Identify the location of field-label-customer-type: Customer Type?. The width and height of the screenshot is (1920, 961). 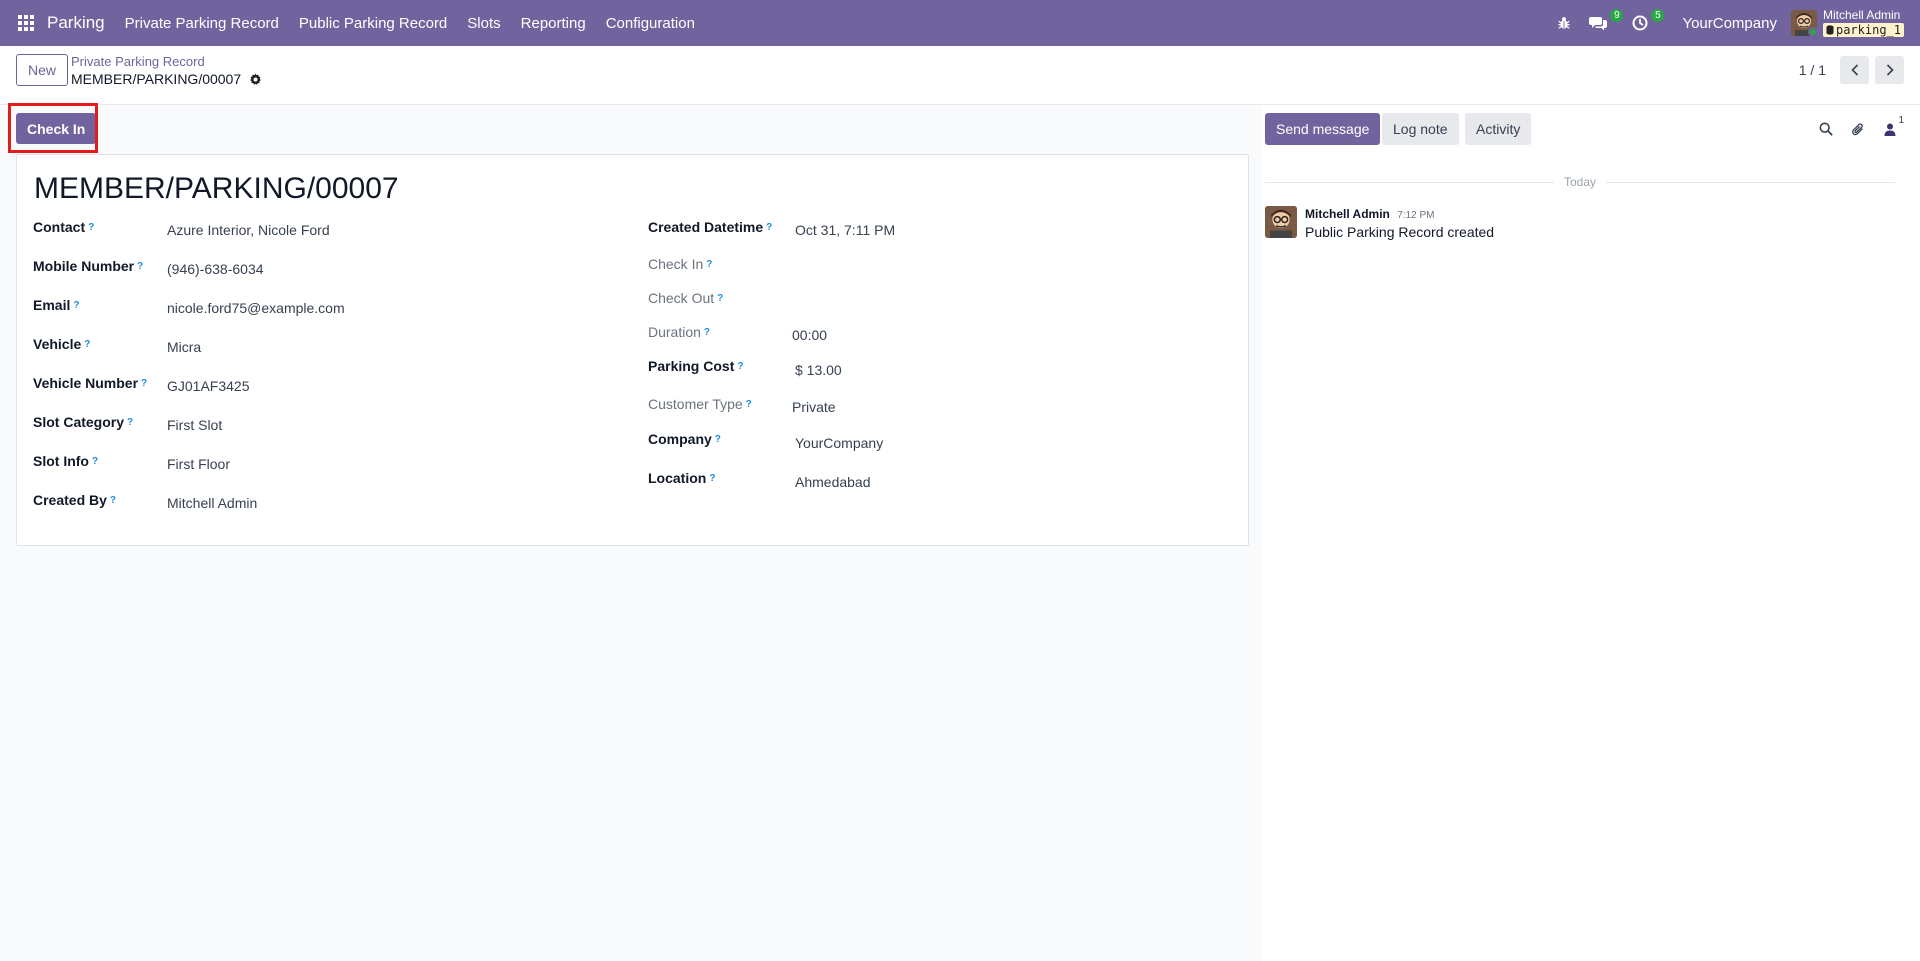
(700, 404).